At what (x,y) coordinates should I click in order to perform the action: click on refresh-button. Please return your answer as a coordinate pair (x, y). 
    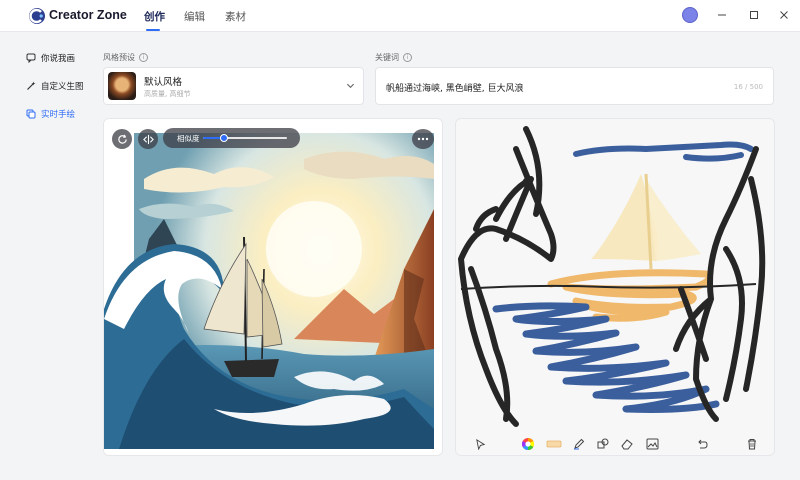
    Looking at the image, I should click on (122, 139).